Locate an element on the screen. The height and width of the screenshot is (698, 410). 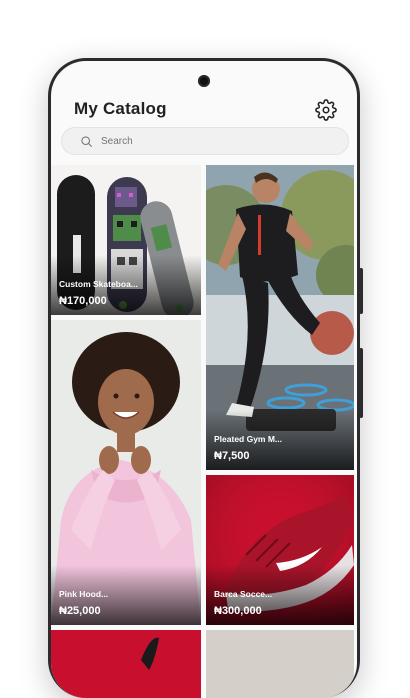
search-bar is located at coordinates (205, 141).